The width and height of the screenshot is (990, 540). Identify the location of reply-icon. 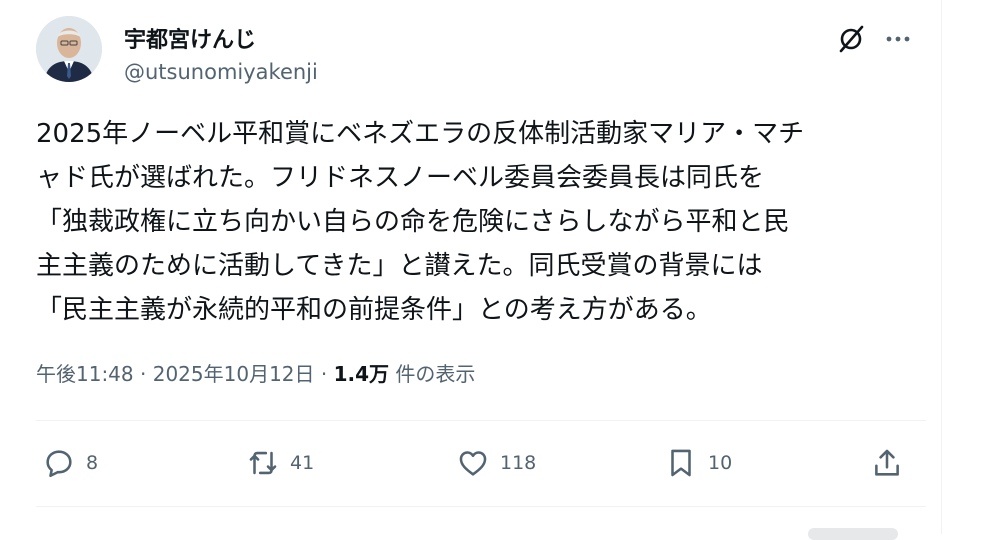
(59, 464).